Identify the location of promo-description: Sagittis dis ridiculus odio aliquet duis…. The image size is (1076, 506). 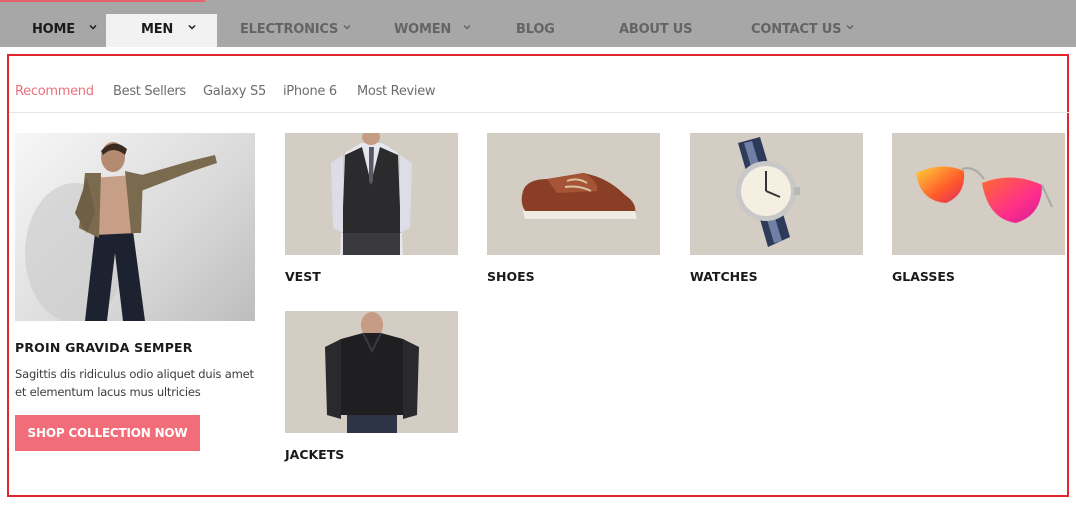
(134, 383).